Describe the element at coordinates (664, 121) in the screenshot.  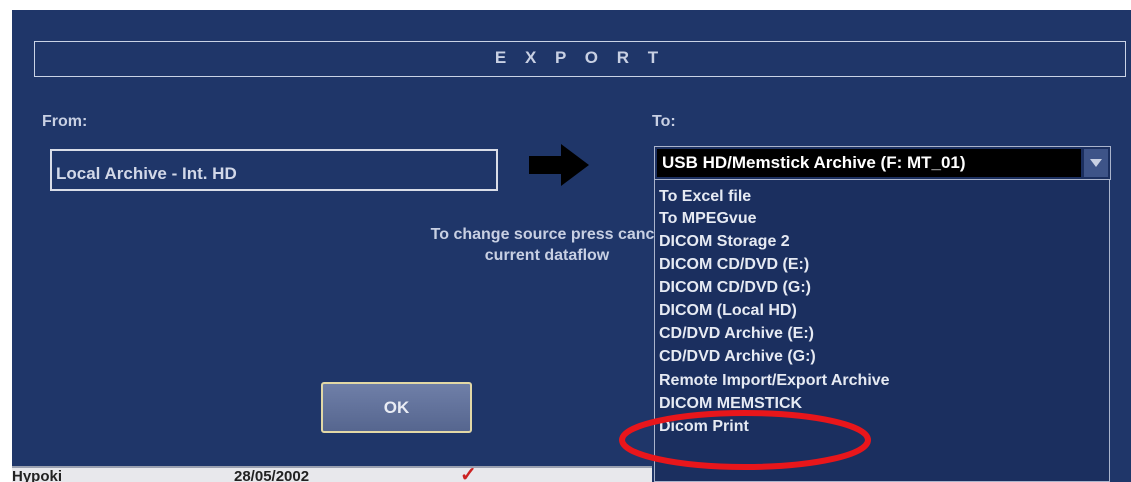
I see `to-label: To:` at that location.